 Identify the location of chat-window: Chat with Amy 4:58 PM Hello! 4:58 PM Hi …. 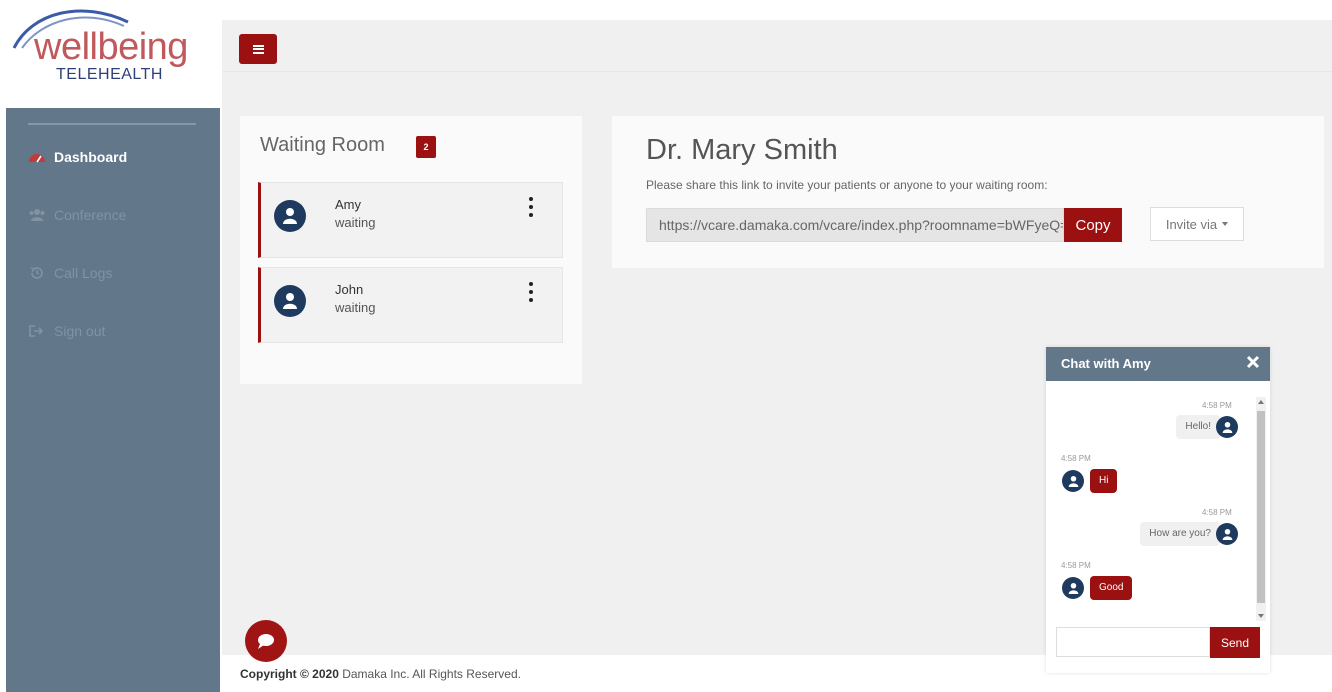
(1158, 510).